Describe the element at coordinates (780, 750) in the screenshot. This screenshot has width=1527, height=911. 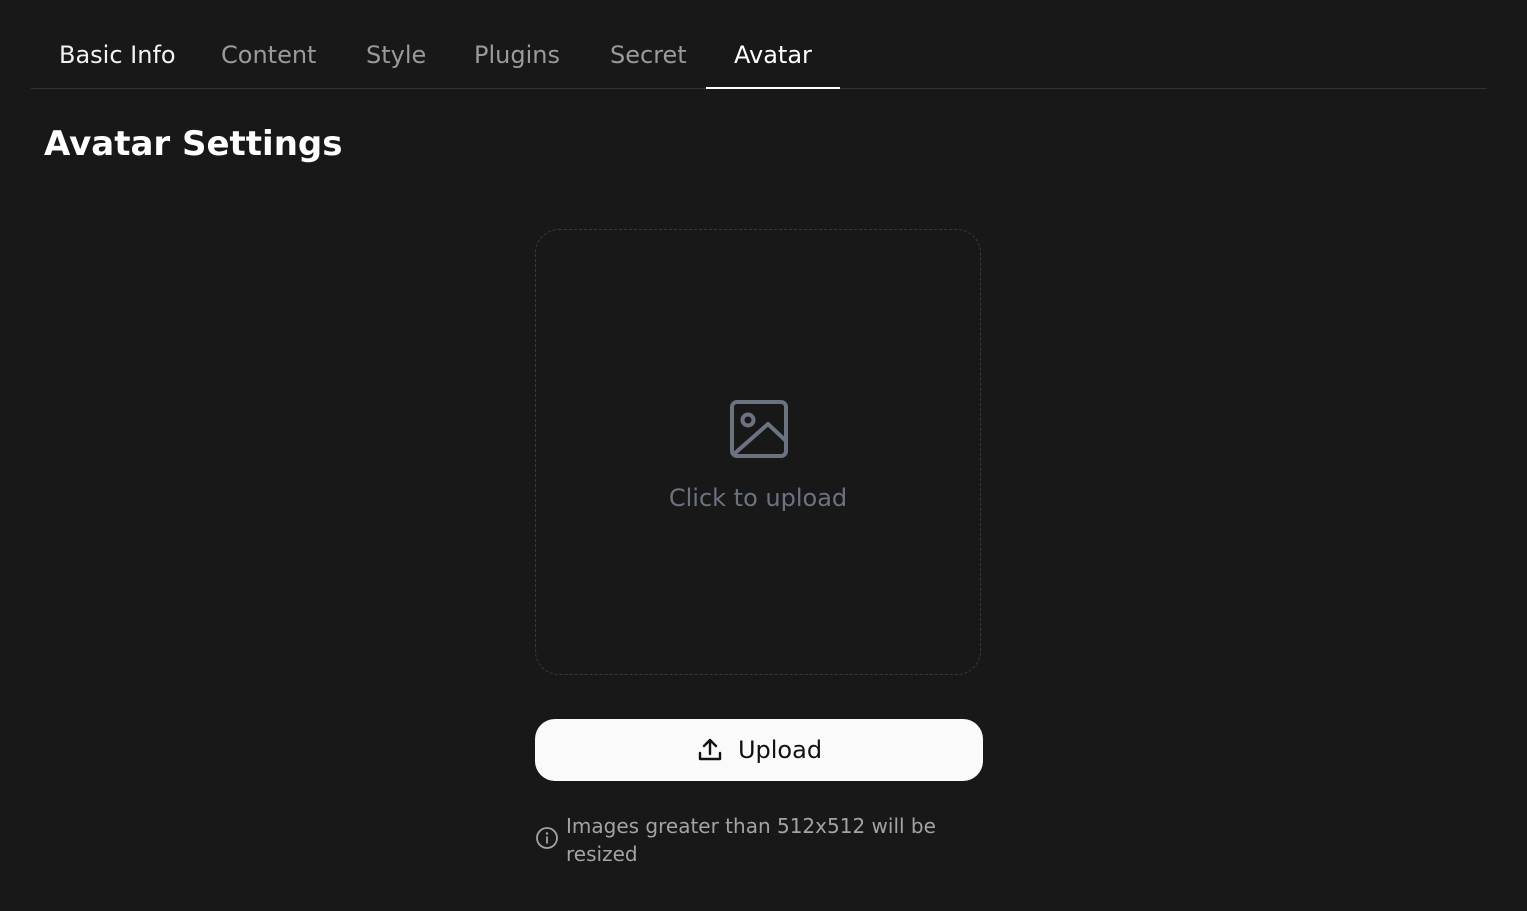
I see `upload-button-label: Upload` at that location.